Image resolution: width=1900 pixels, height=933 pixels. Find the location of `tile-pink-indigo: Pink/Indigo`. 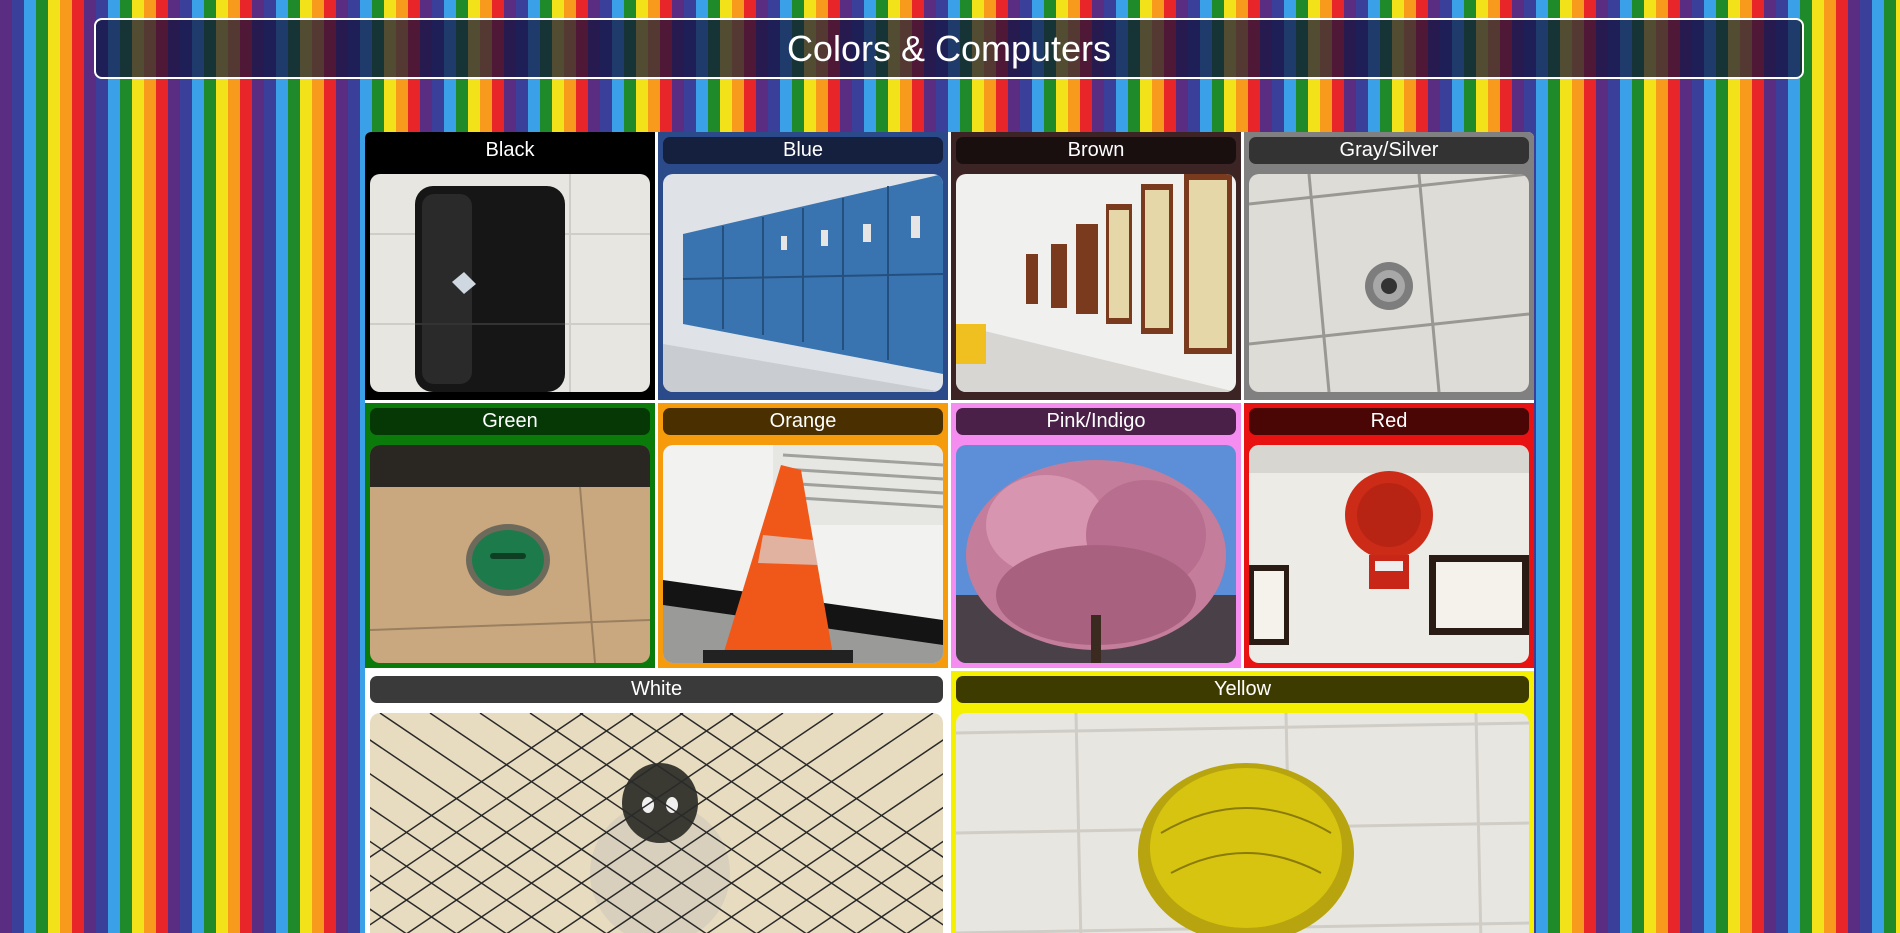

tile-pink-indigo: Pink/Indigo is located at coordinates (1096, 535).